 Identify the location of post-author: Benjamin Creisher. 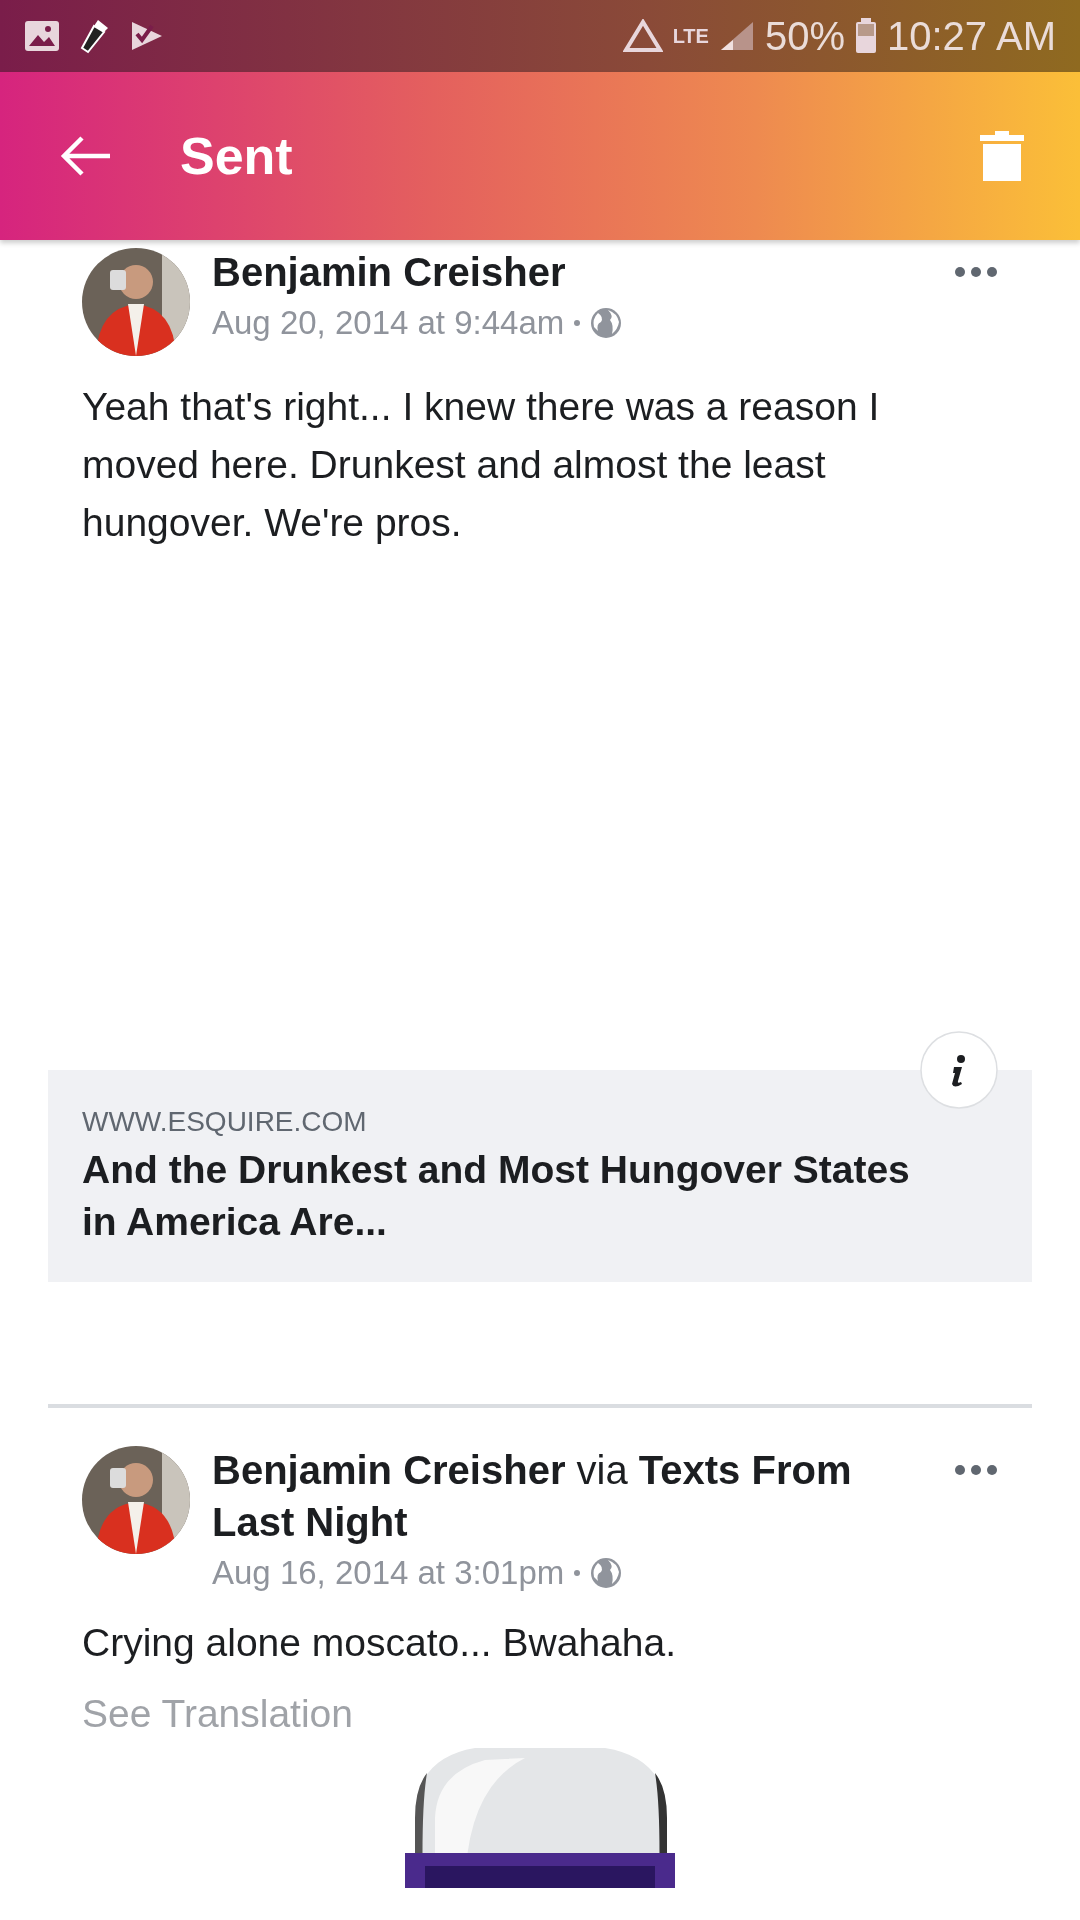
(562, 272).